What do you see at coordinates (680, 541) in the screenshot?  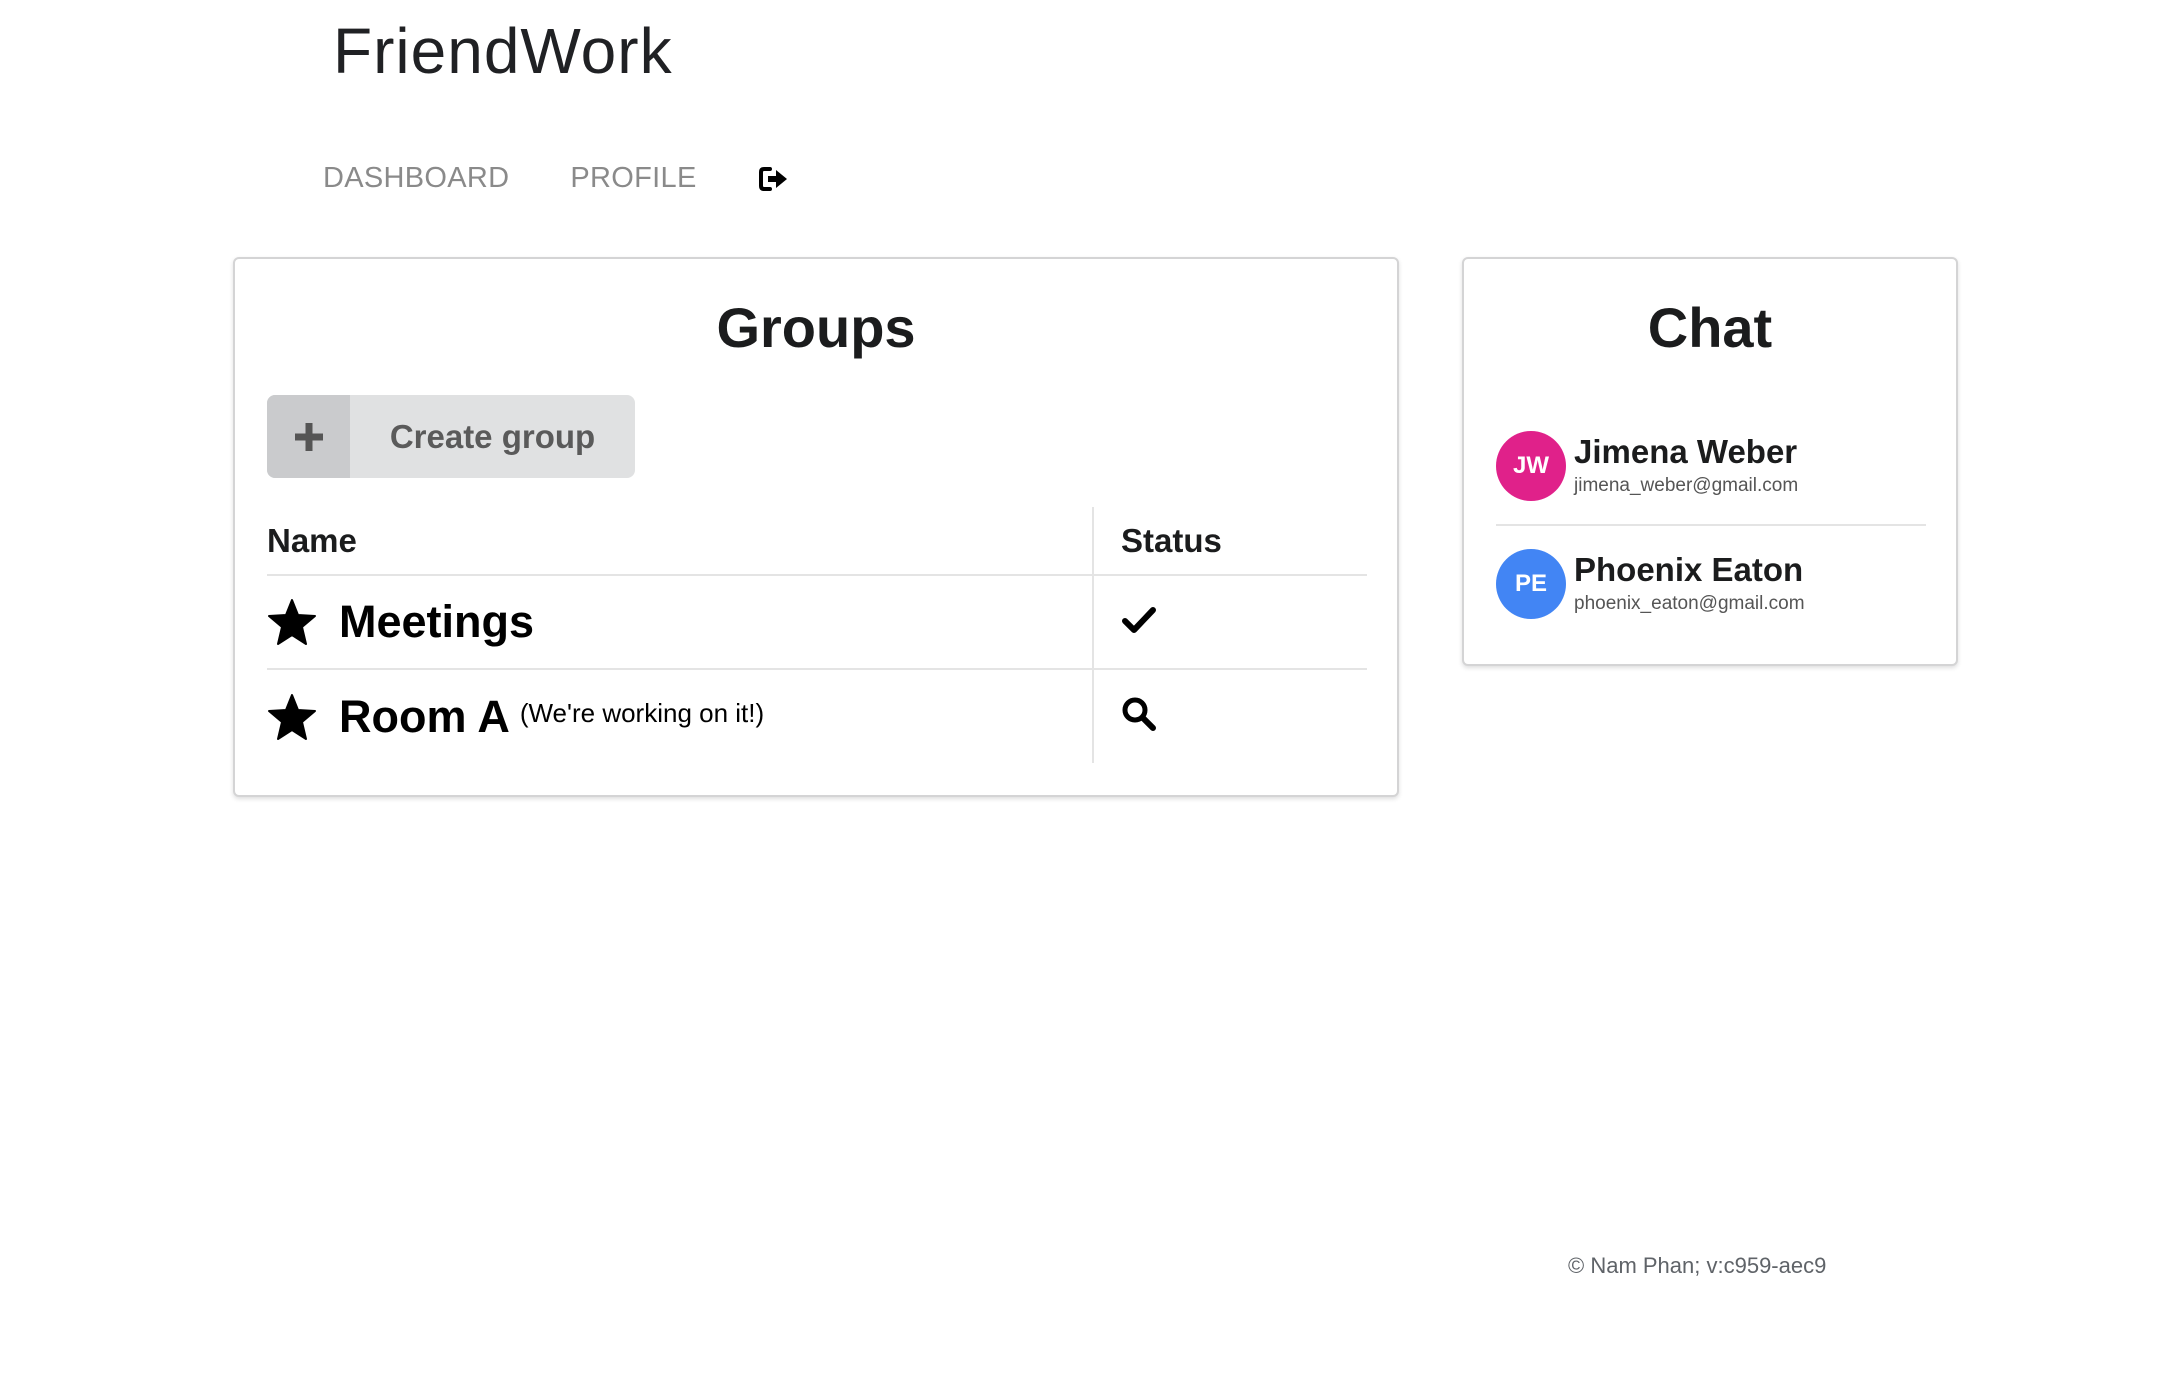 I see `column-header-name: Name` at bounding box center [680, 541].